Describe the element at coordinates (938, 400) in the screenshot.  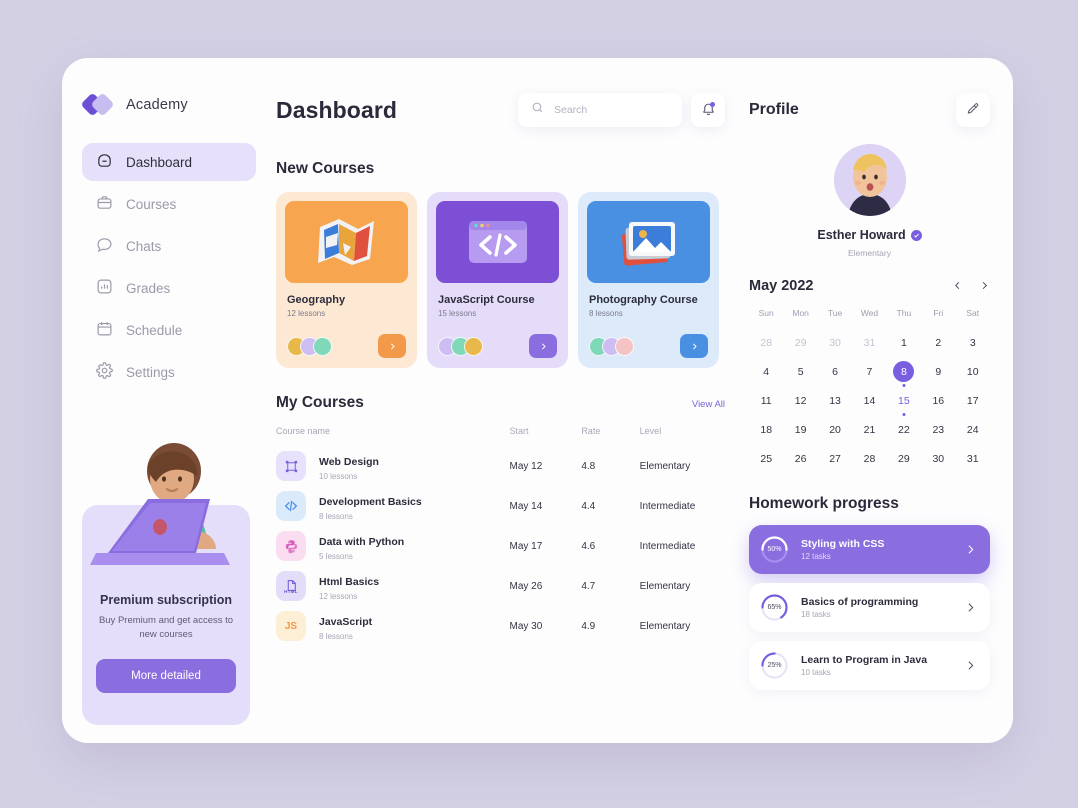
I see `calendar-day-cell: 16` at that location.